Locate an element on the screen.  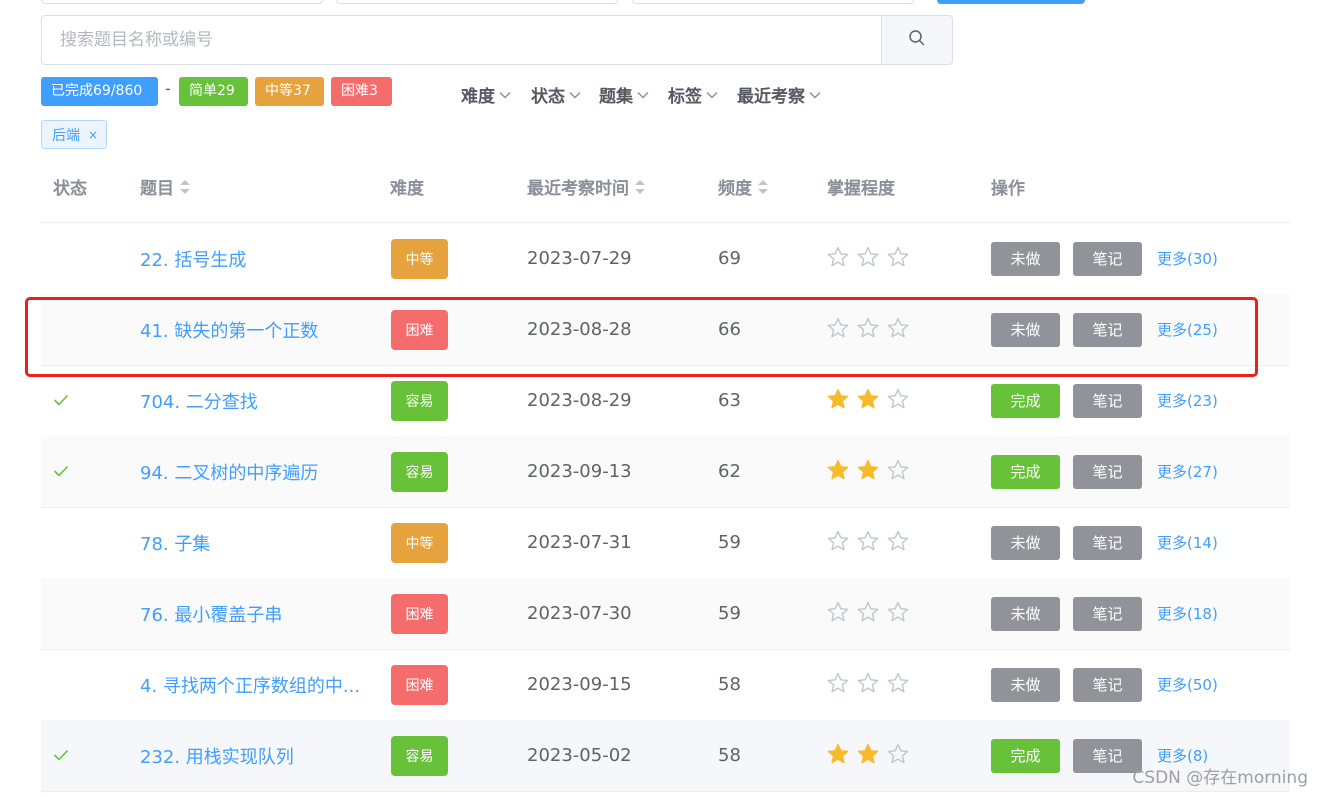
filter-recent: 最近考察 is located at coordinates (779, 94).